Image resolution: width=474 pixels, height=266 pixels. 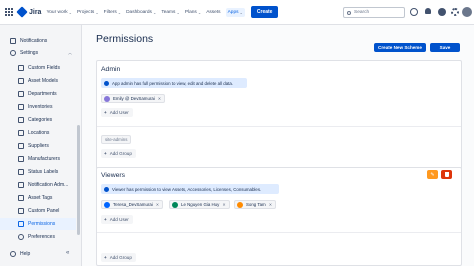 What do you see at coordinates (432, 174) in the screenshot?
I see `edit-pencil-icon: ✎` at bounding box center [432, 174].